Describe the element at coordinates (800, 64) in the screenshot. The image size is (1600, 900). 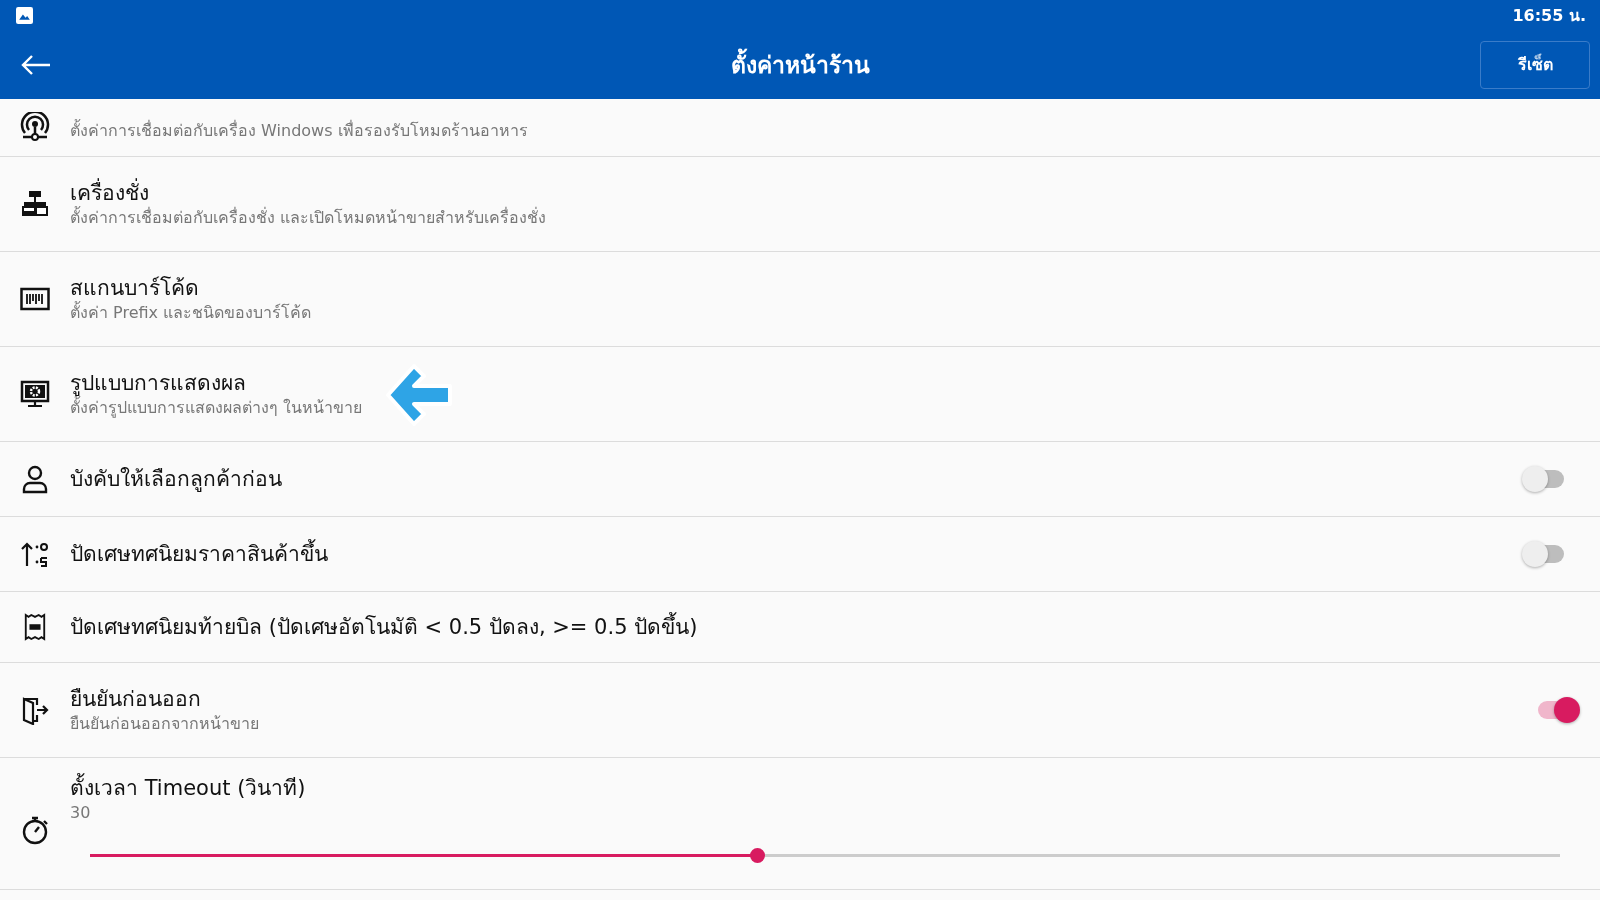
I see `page-title: ตั้งค่าหน้าร้าน` at that location.